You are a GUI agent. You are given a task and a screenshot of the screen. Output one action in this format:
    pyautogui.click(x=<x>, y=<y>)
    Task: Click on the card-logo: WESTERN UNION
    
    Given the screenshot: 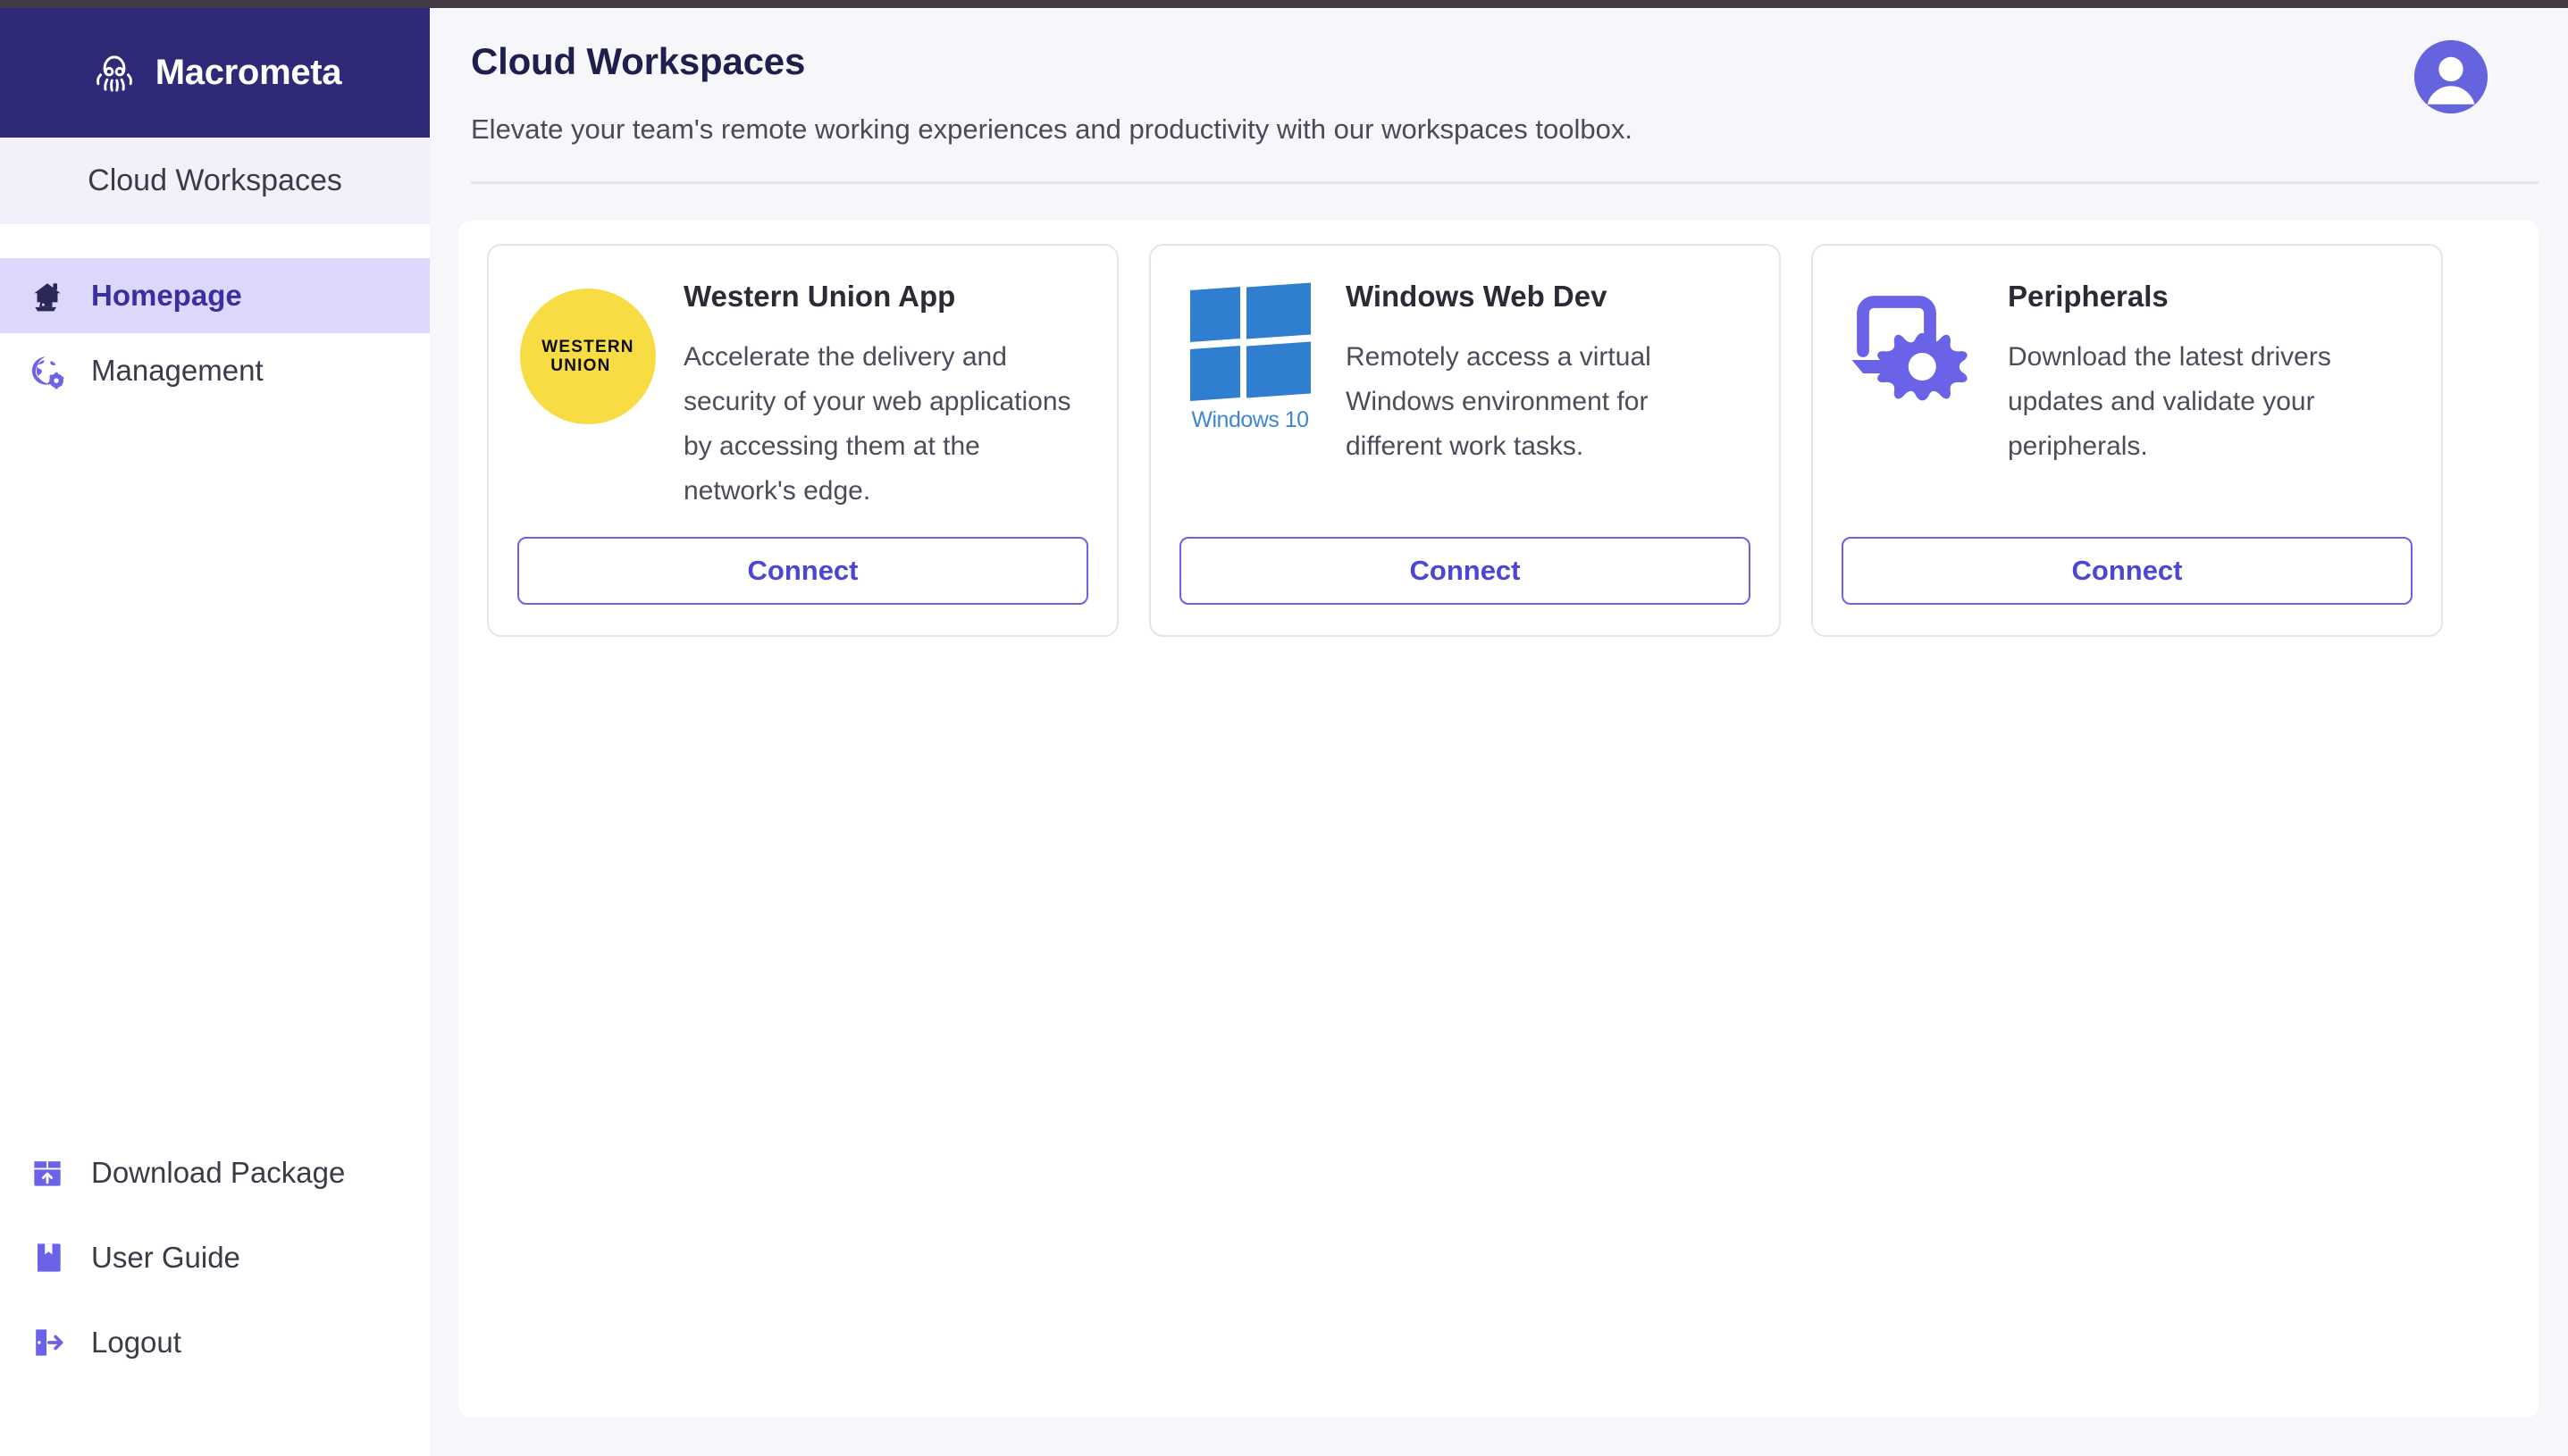 What is the action you would take?
    pyautogui.click(x=588, y=348)
    